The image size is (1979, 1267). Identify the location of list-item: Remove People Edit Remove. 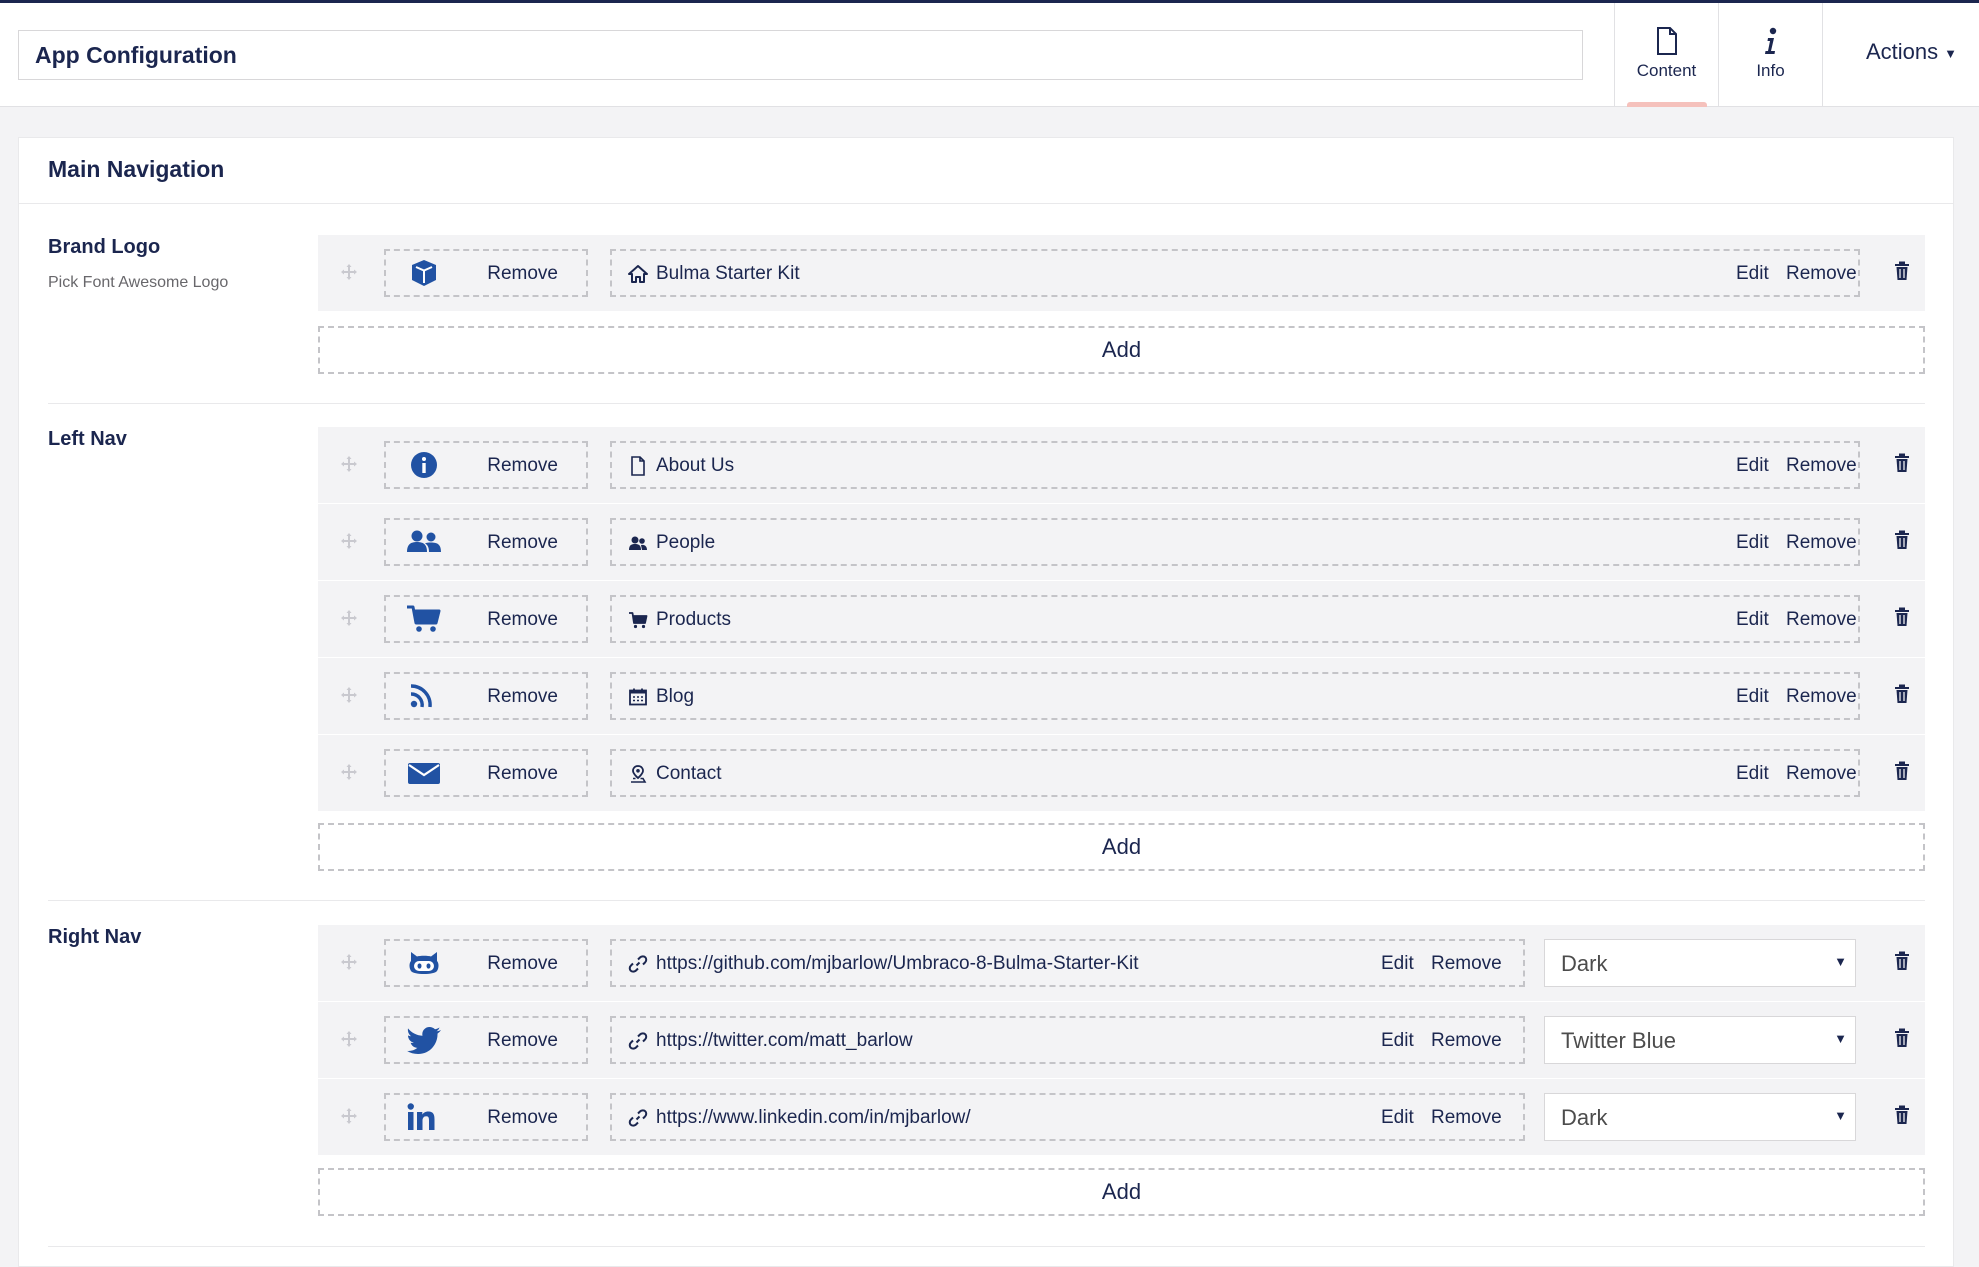
(1121, 542).